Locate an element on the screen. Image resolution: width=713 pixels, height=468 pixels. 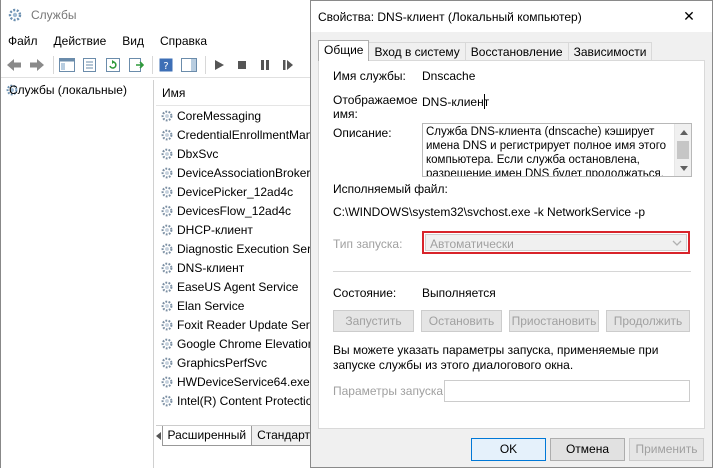
forward-arrow-icon is located at coordinates (37, 65).